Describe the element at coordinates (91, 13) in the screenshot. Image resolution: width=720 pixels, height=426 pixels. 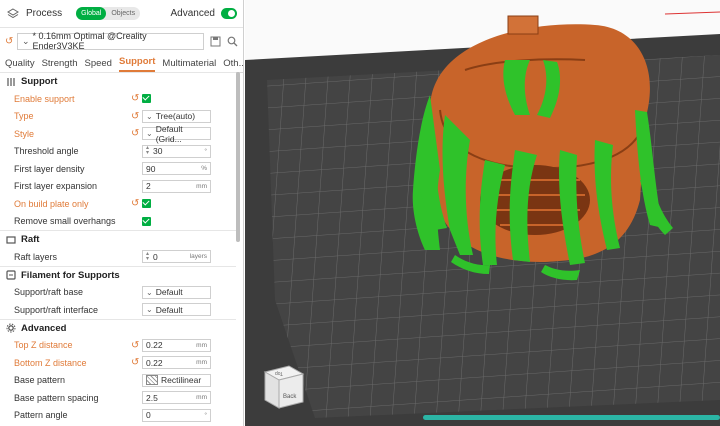
I see `global-option: Global` at that location.